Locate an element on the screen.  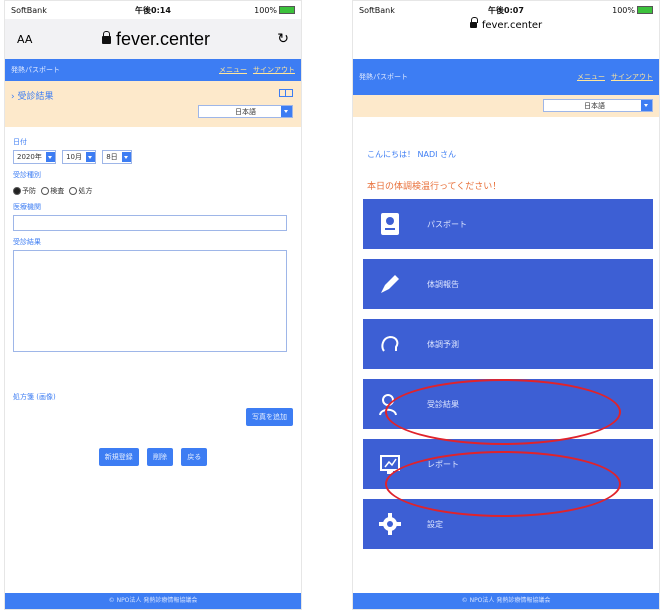
status-bar: SoftBank 午後0:14 100% is located at coordinates (153, 10).